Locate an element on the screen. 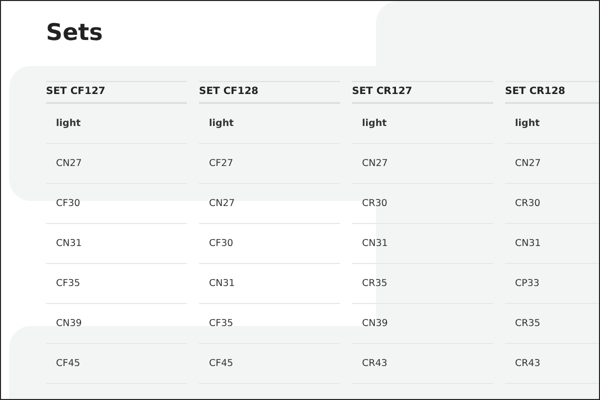 The image size is (600, 400). set-heading: SET CR127 is located at coordinates (422, 92).